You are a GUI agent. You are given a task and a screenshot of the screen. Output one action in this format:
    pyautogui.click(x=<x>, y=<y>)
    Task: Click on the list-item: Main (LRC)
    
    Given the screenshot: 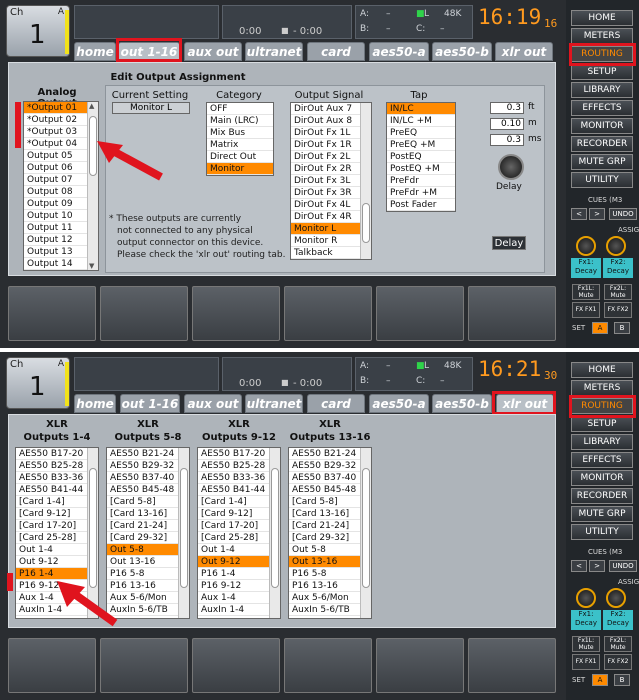 What is the action you would take?
    pyautogui.click(x=240, y=121)
    